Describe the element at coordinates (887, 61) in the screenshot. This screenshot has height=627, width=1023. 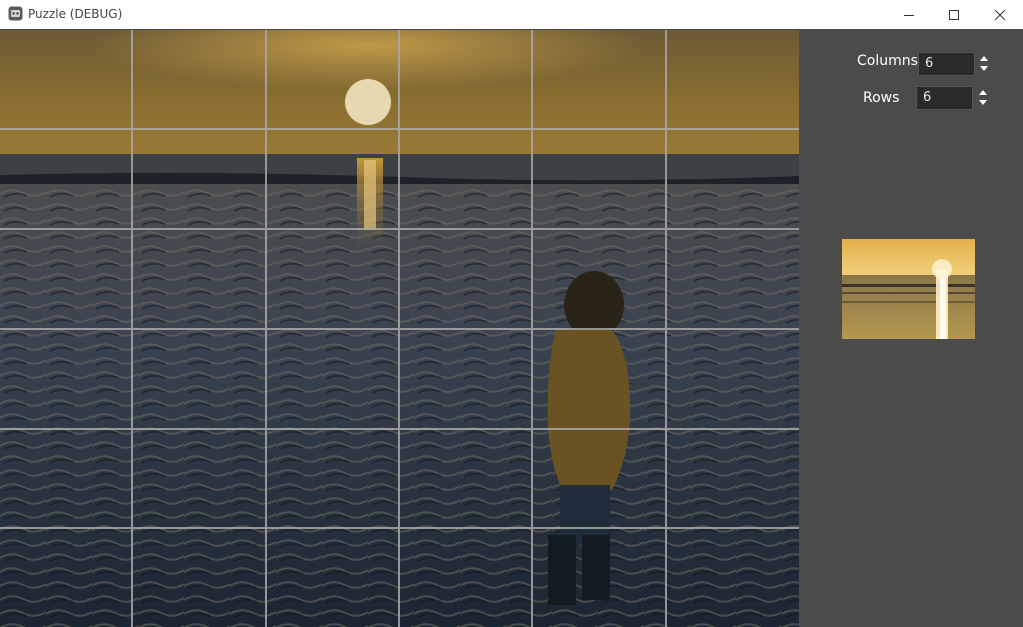
I see `columns-label: Columns` at that location.